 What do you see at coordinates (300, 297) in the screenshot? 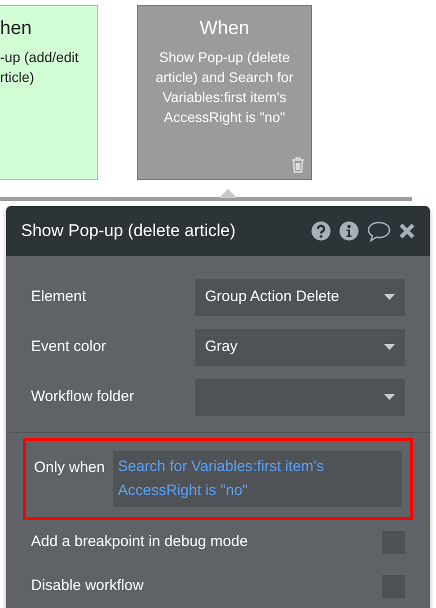
I see `dropdown: Group Action Delete` at bounding box center [300, 297].